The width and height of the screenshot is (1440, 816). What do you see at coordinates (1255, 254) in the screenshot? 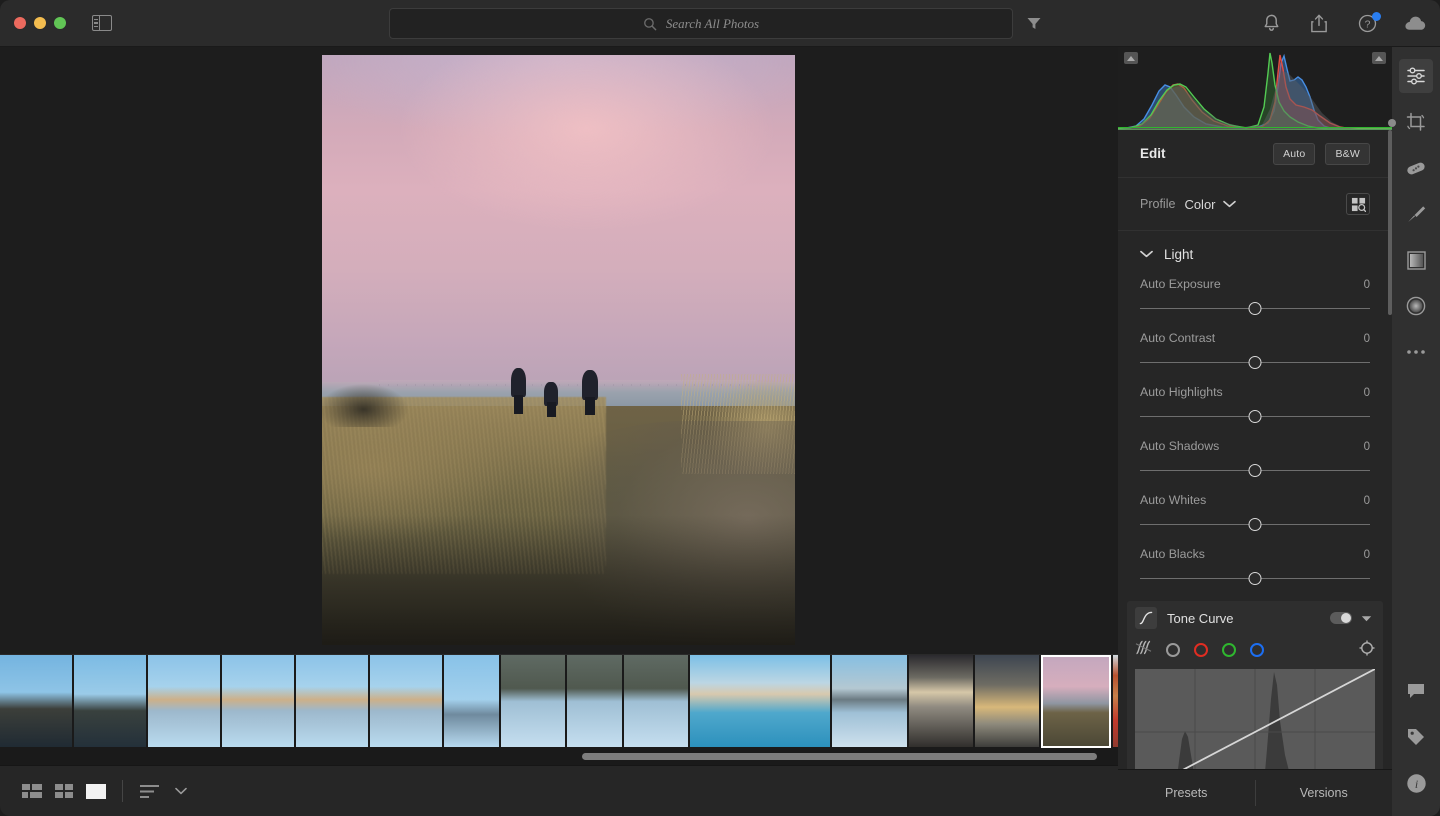
I see `light-section-header: Light` at bounding box center [1255, 254].